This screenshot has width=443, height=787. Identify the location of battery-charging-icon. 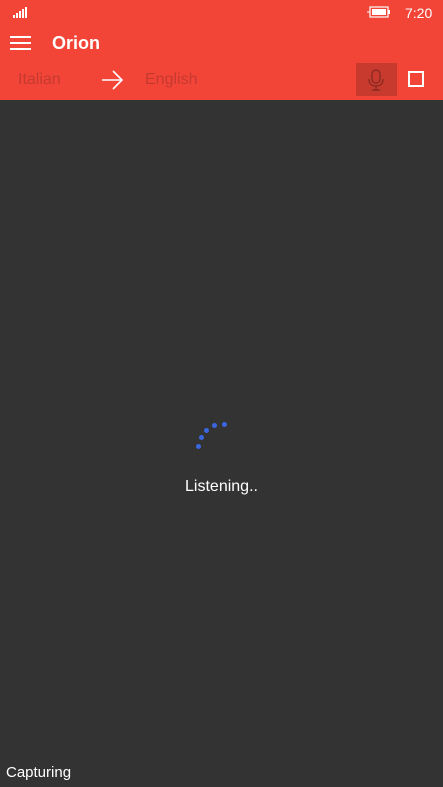
(378, 12).